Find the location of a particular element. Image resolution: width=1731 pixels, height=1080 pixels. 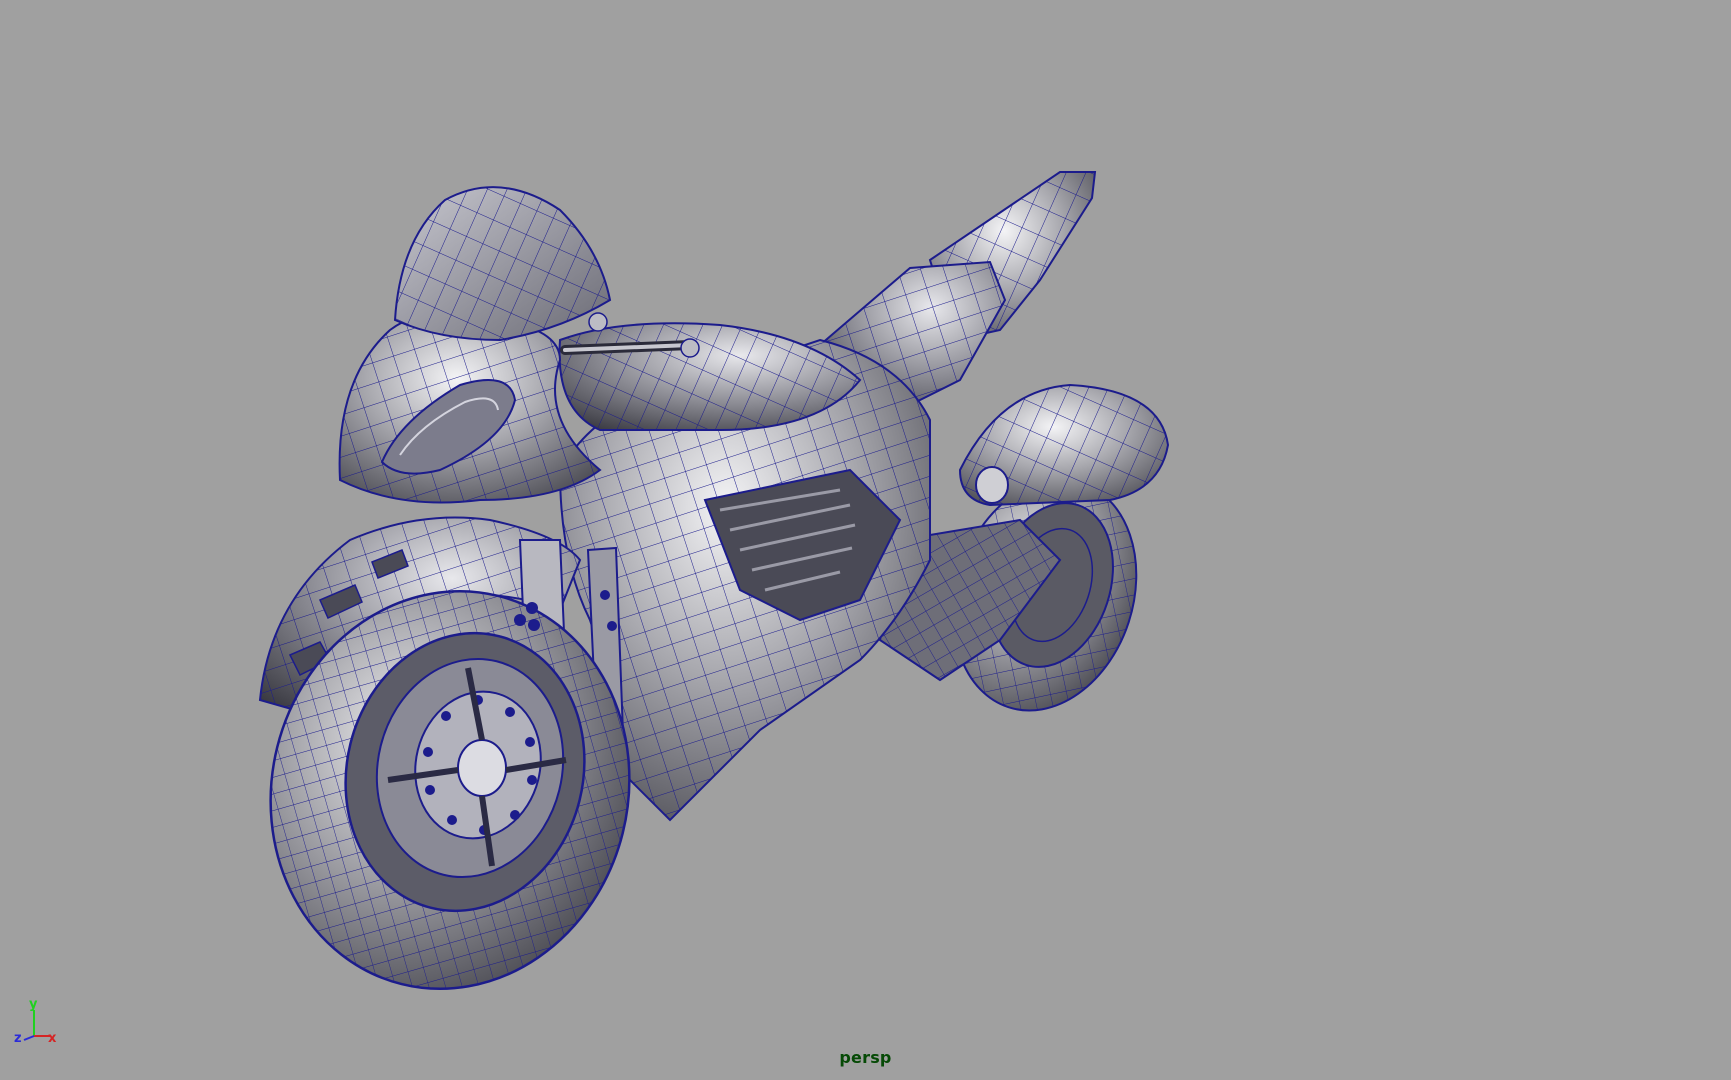

camera-name-label: persp is located at coordinates (865, 1057).